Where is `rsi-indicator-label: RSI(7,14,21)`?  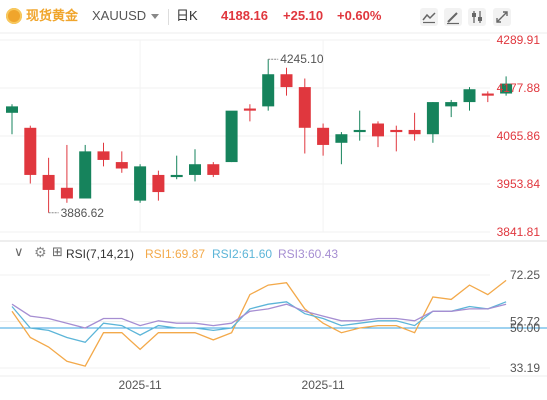 rsi-indicator-label: RSI(7,14,21) is located at coordinates (100, 254).